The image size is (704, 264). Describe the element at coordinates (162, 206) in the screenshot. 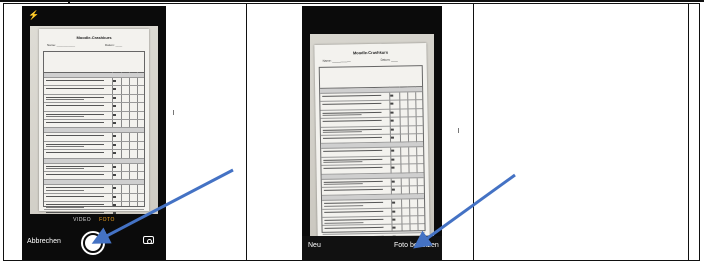

I see `arrow-to-shutter` at that location.